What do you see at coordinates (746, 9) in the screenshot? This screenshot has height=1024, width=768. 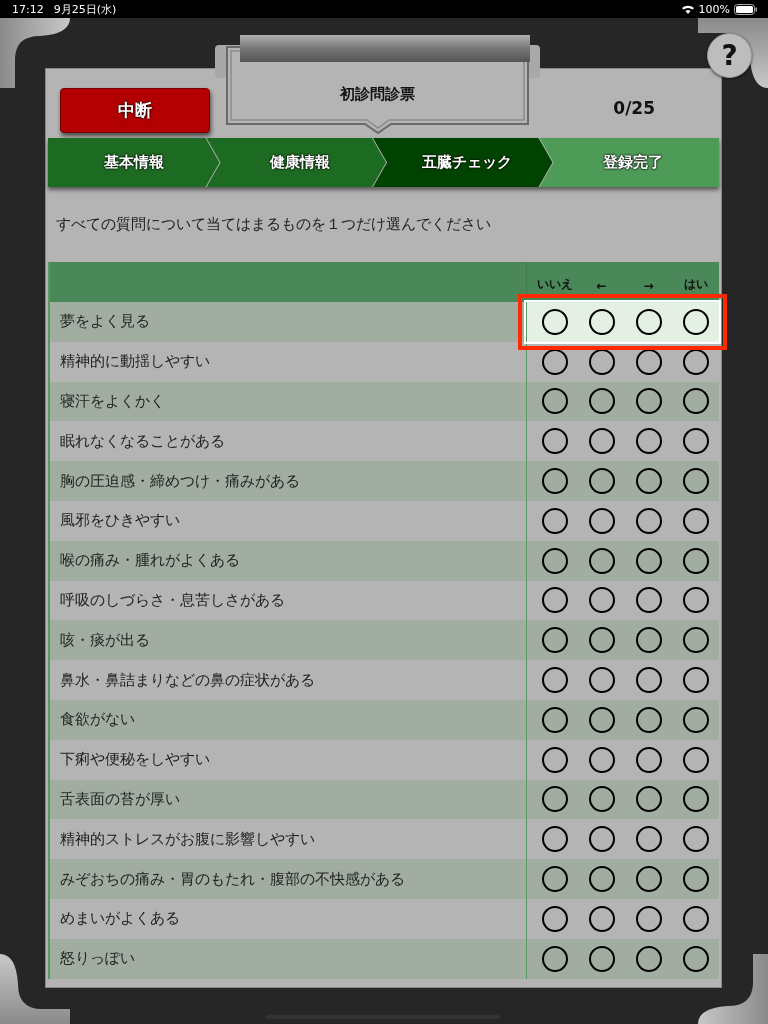 I see `battery-icon` at bounding box center [746, 9].